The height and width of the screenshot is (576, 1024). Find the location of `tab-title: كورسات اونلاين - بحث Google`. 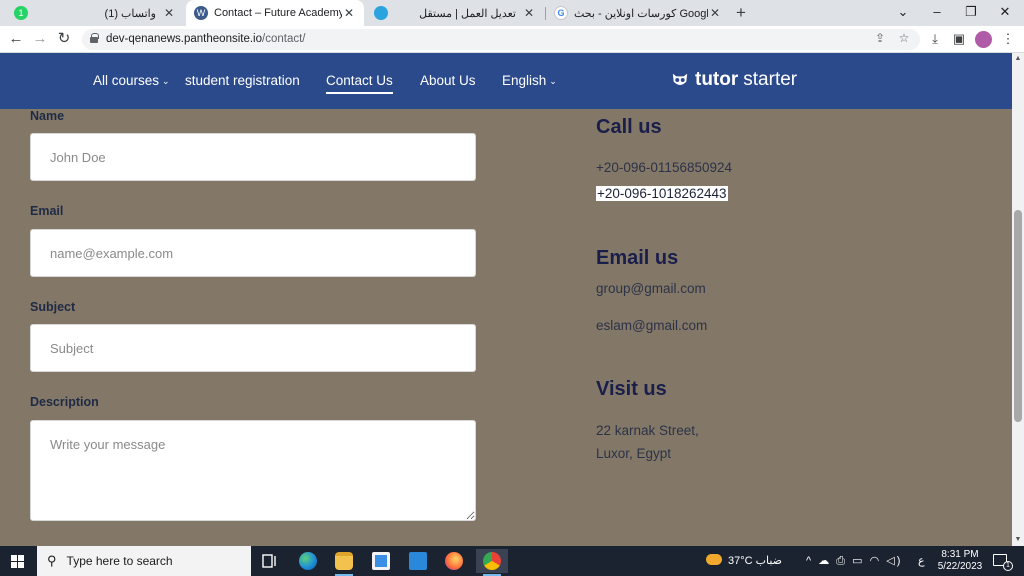

tab-title: كورسات اونلاين - بحث Google is located at coordinates (641, 13).